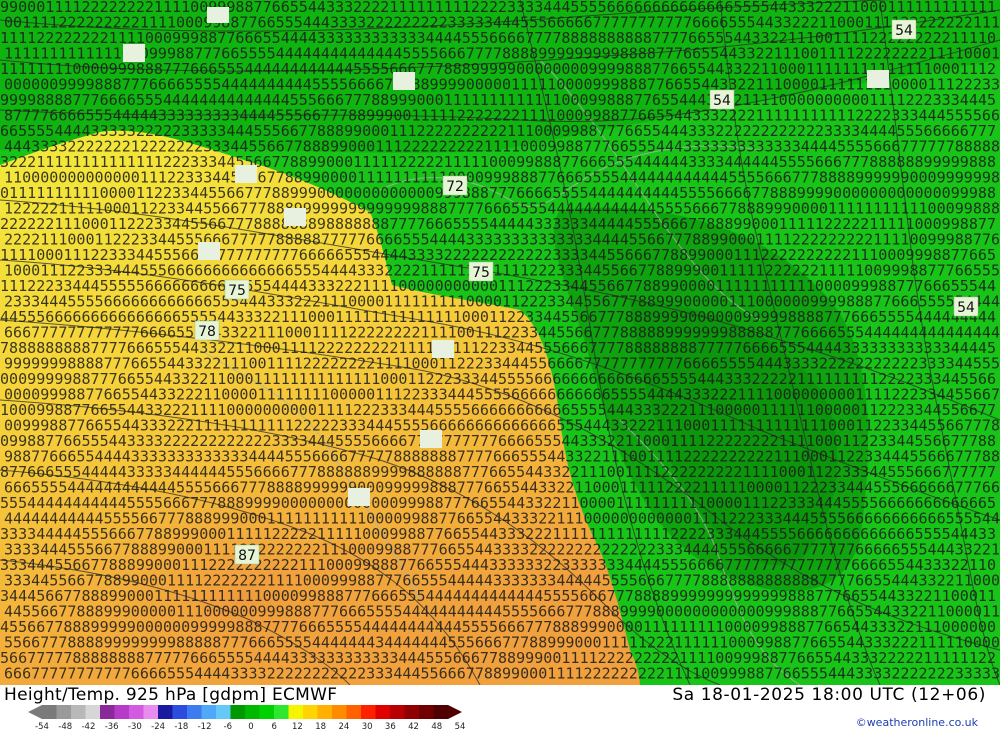  Describe the element at coordinates (42, 727) in the screenshot. I see `scale-tick-label: -54` at that location.